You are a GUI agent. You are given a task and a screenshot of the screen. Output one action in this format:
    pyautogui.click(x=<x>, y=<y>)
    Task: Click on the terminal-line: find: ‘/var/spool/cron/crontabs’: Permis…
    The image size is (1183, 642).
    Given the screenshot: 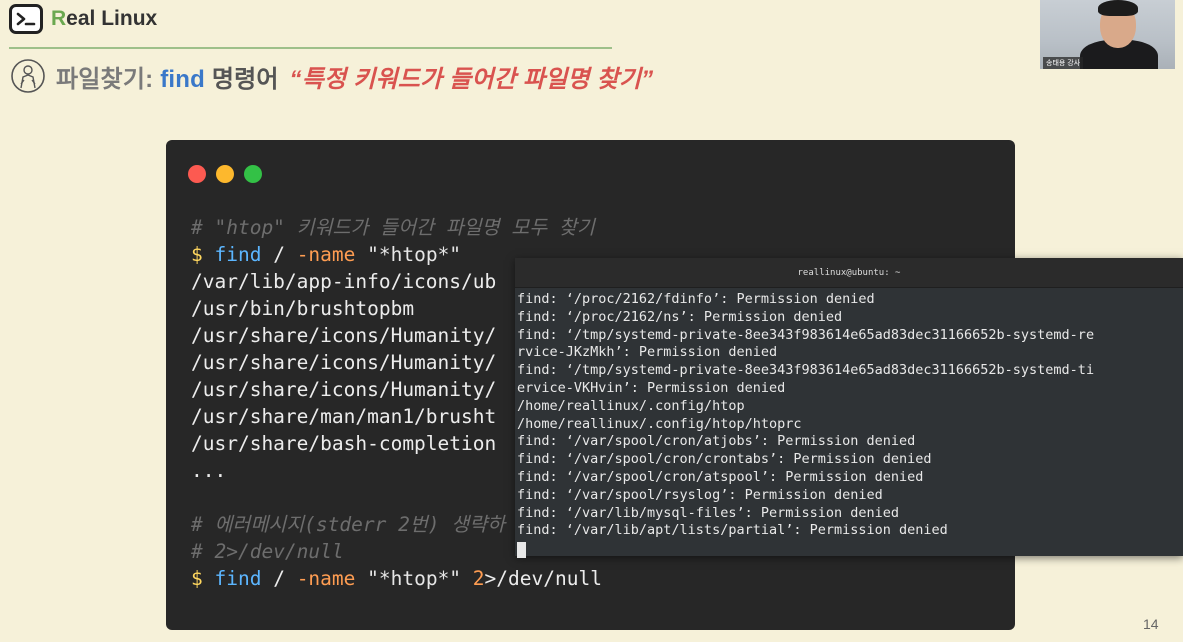 What is the action you would take?
    pyautogui.click(x=724, y=459)
    